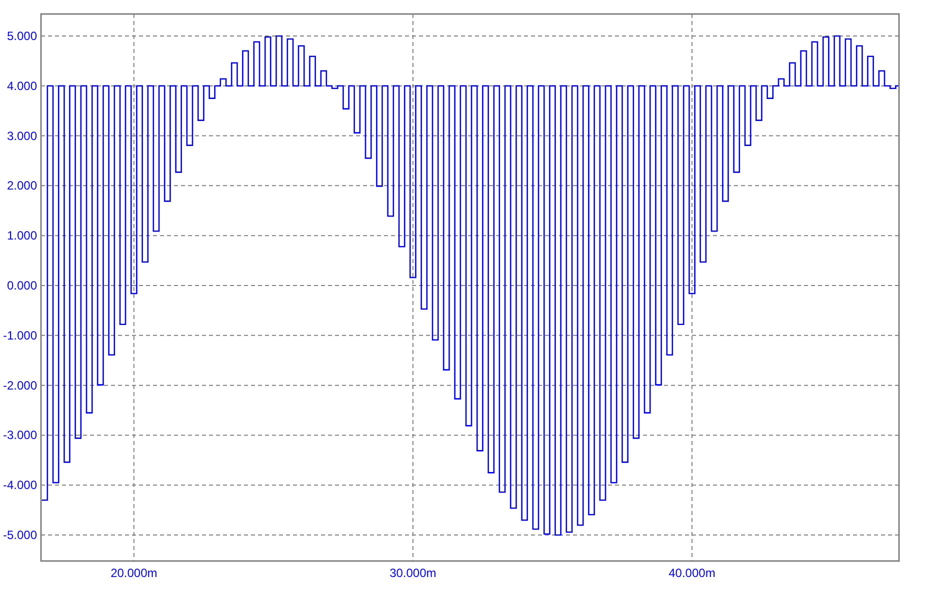 This screenshot has width=930, height=607. Describe the element at coordinates (21, 185) in the screenshot. I see `y-axis-tick-label: 2.000` at that location.